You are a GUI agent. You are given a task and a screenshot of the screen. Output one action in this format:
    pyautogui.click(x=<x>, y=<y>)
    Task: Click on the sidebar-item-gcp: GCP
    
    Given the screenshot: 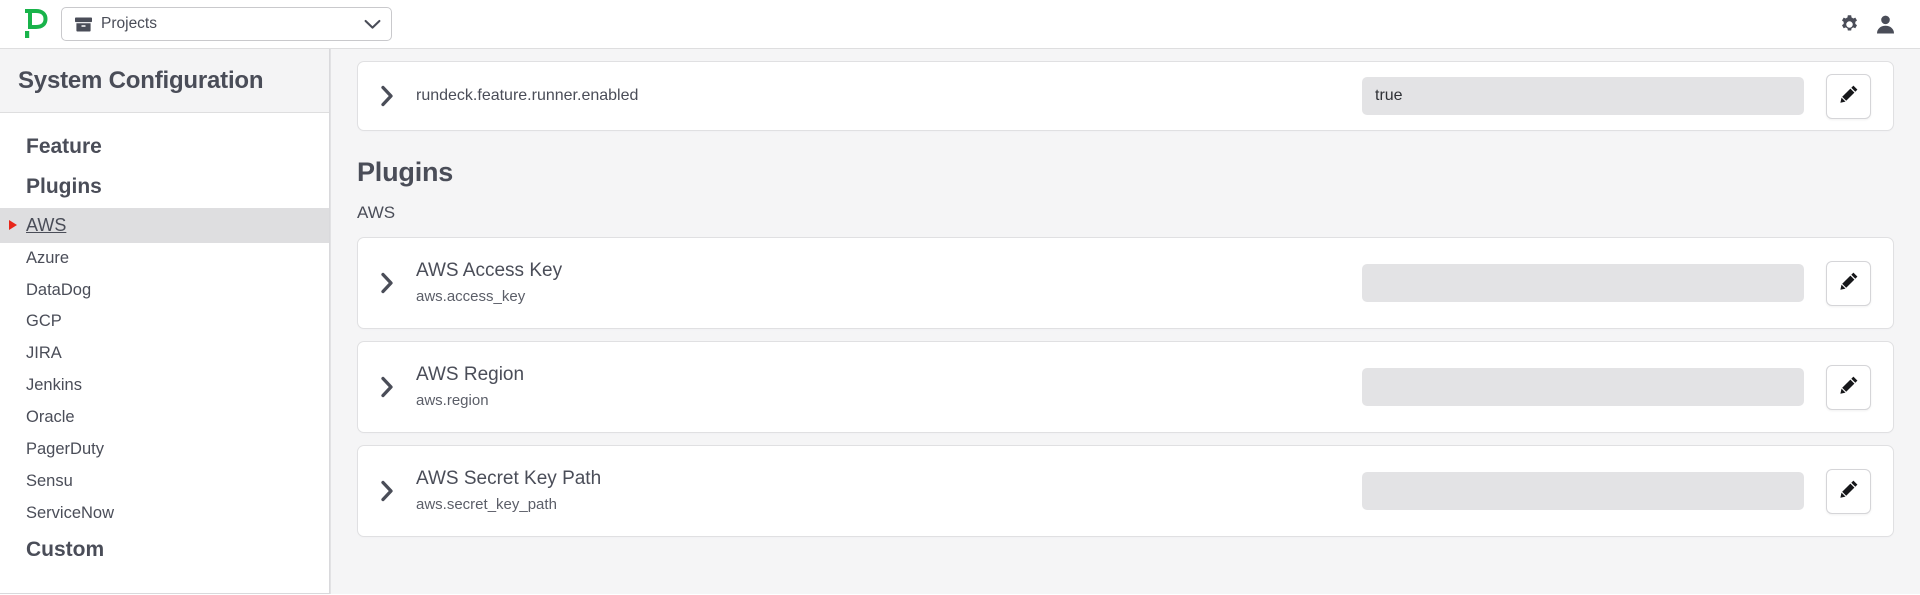 What is the action you would take?
    pyautogui.click(x=164, y=322)
    